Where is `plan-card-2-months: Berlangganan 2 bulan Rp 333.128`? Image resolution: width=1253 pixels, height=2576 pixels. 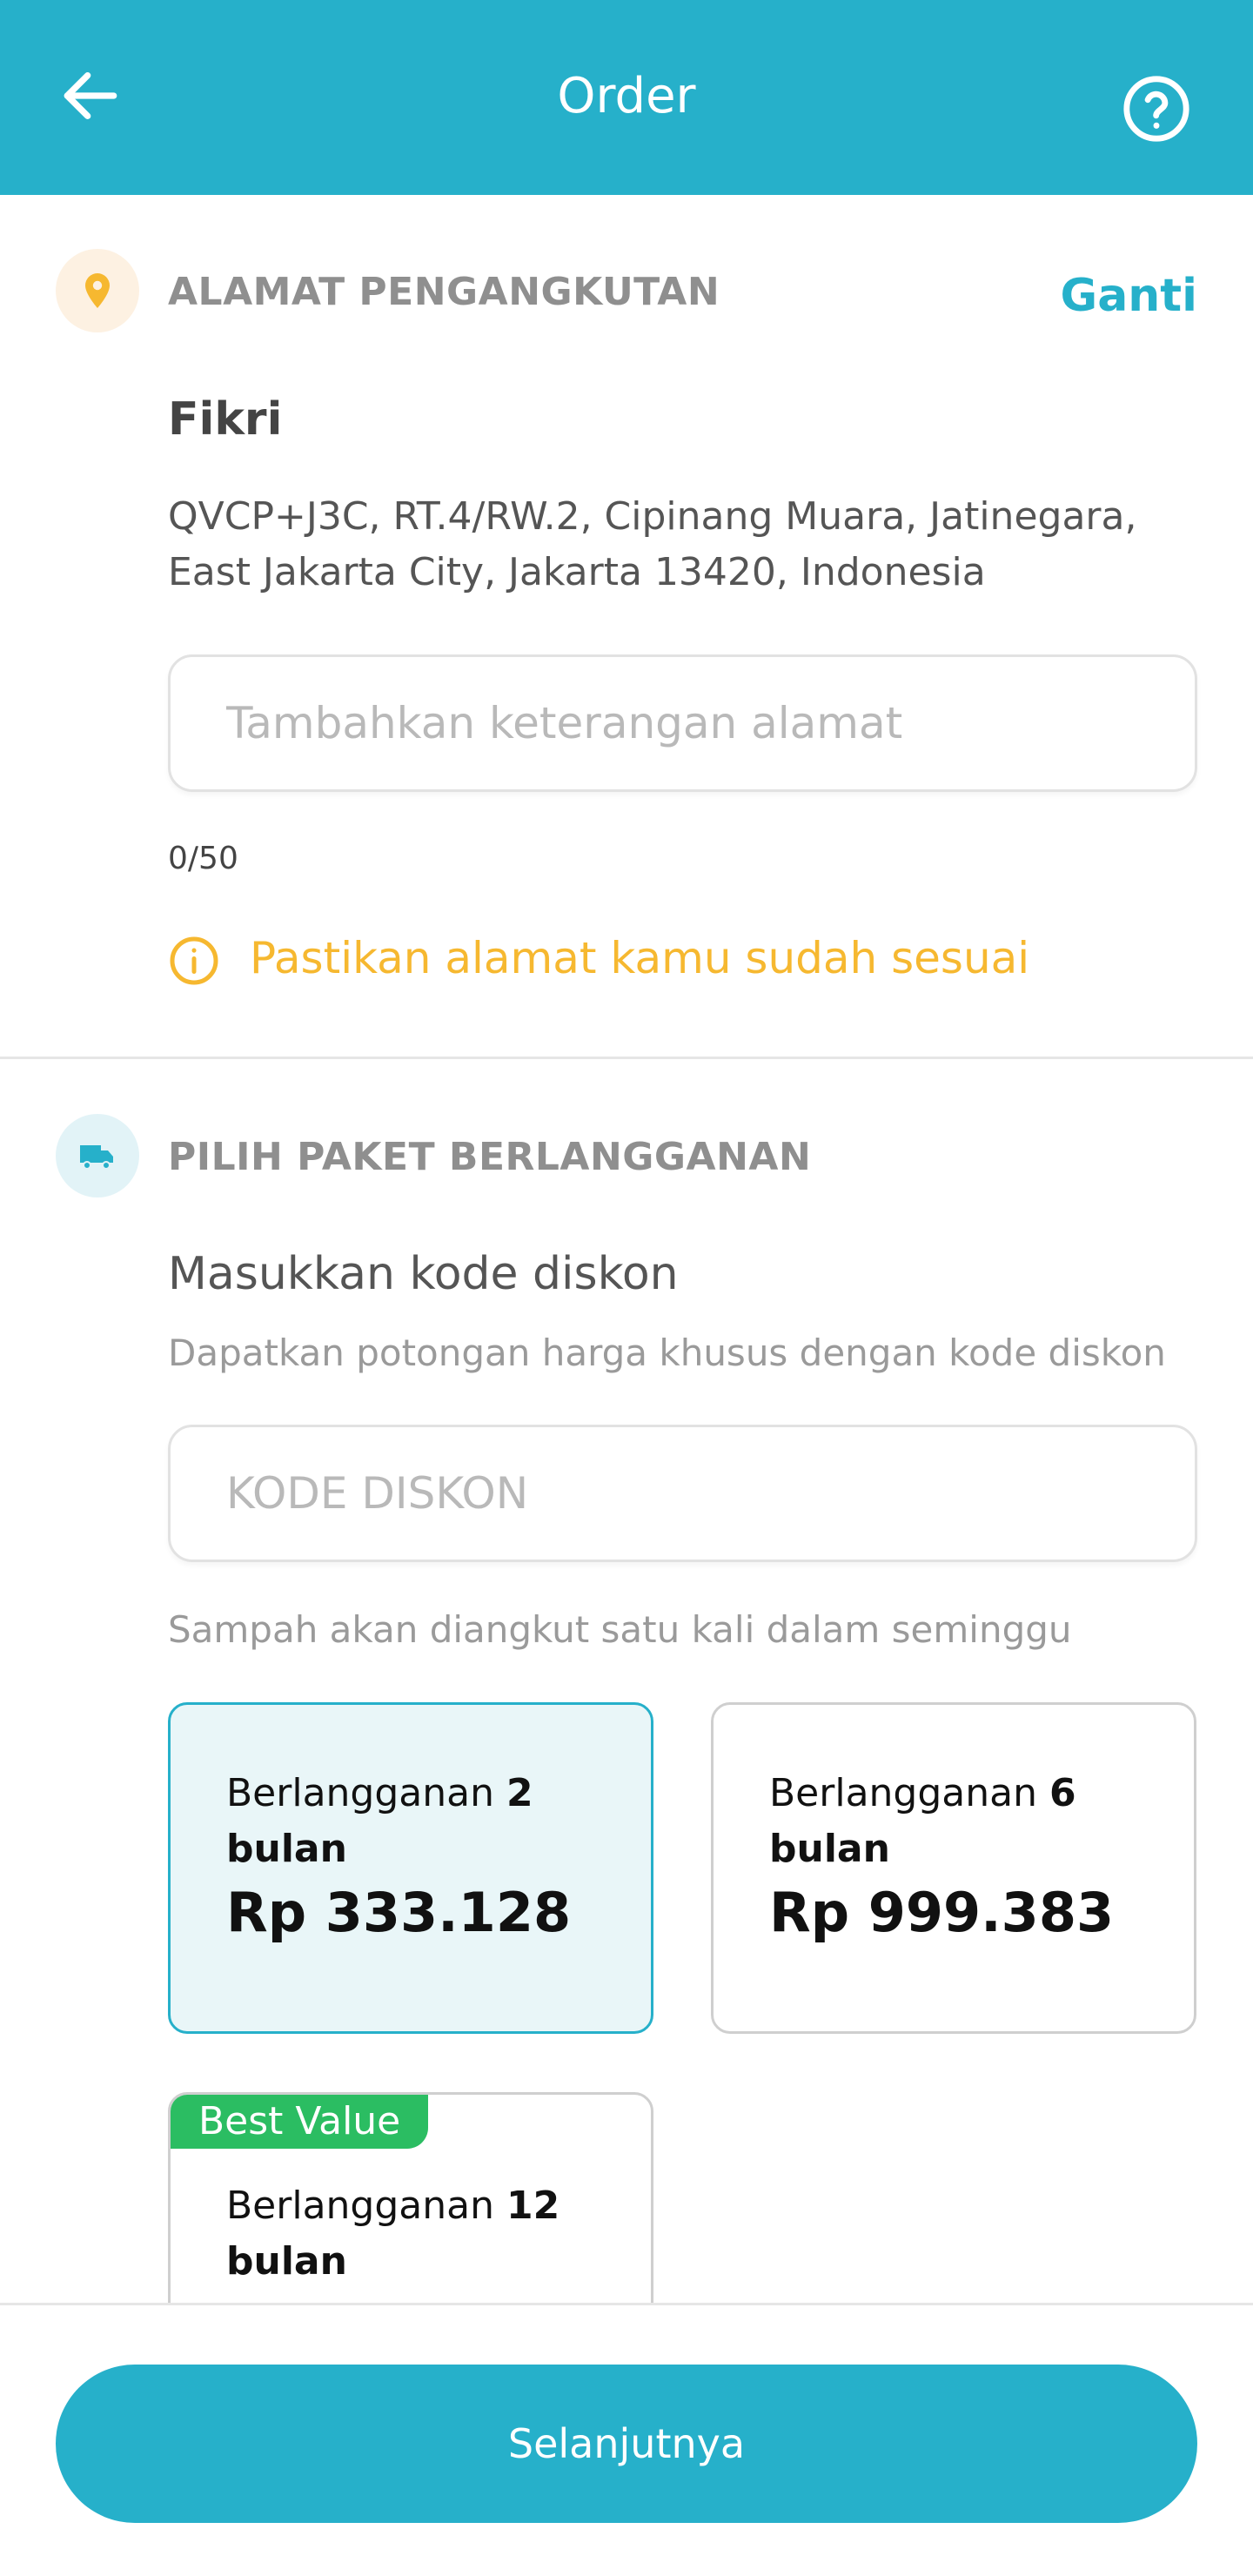
plan-card-2-months: Berlangganan 2 bulan Rp 333.128 is located at coordinates (410, 1868).